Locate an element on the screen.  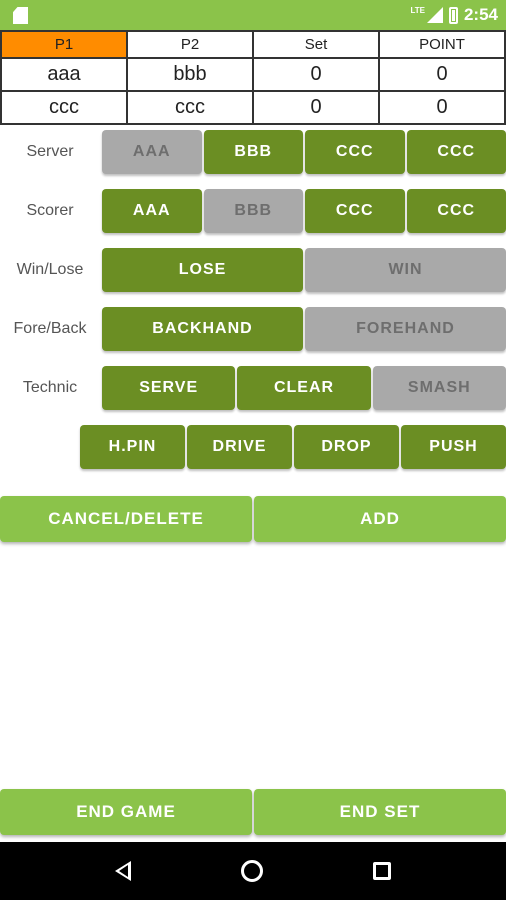
status-bar: LTE 2:54 is located at coordinates (253, 15).